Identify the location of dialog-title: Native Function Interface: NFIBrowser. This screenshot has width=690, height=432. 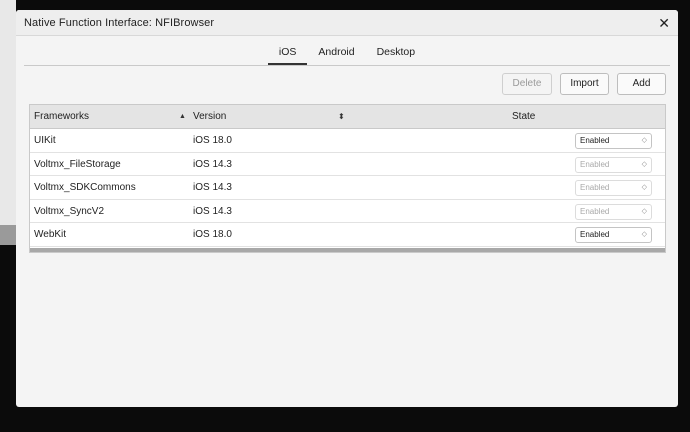
(119, 22).